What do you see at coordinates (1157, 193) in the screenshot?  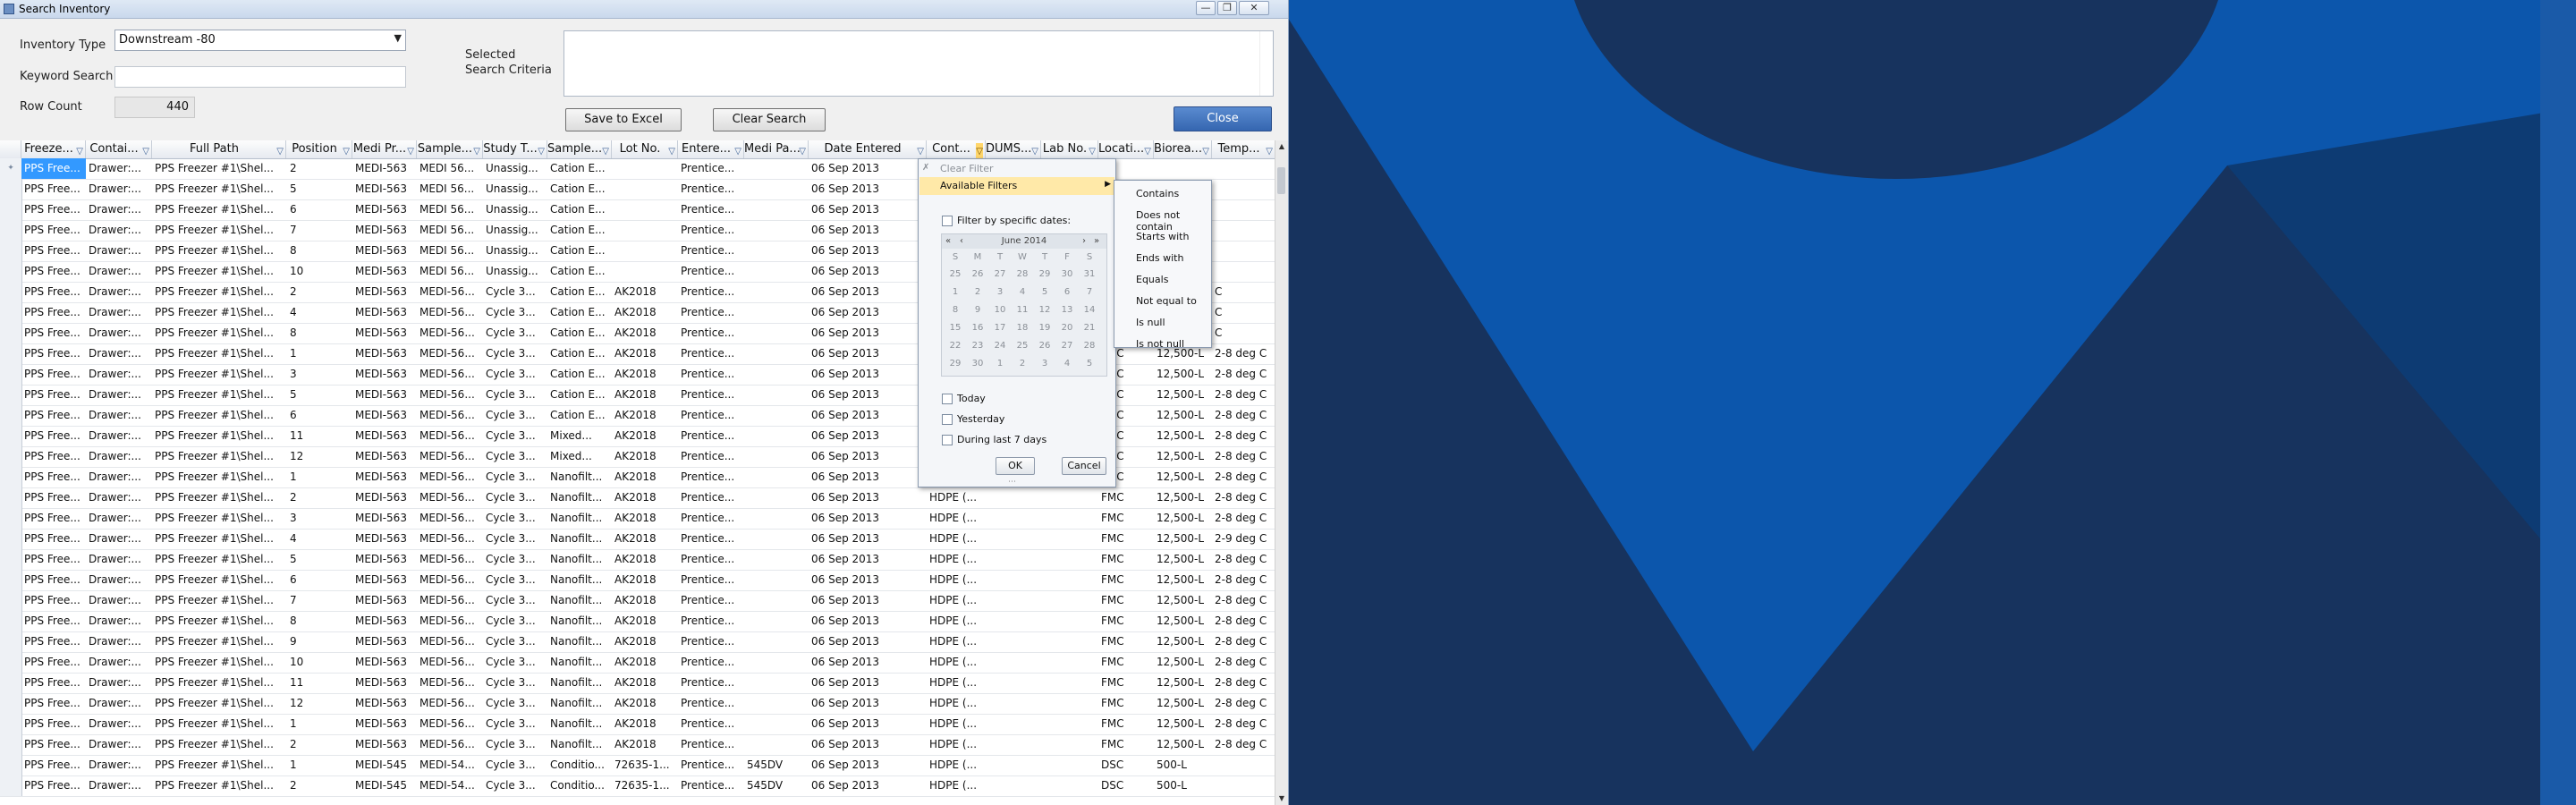 I see `filter-option-contains: Contains` at bounding box center [1157, 193].